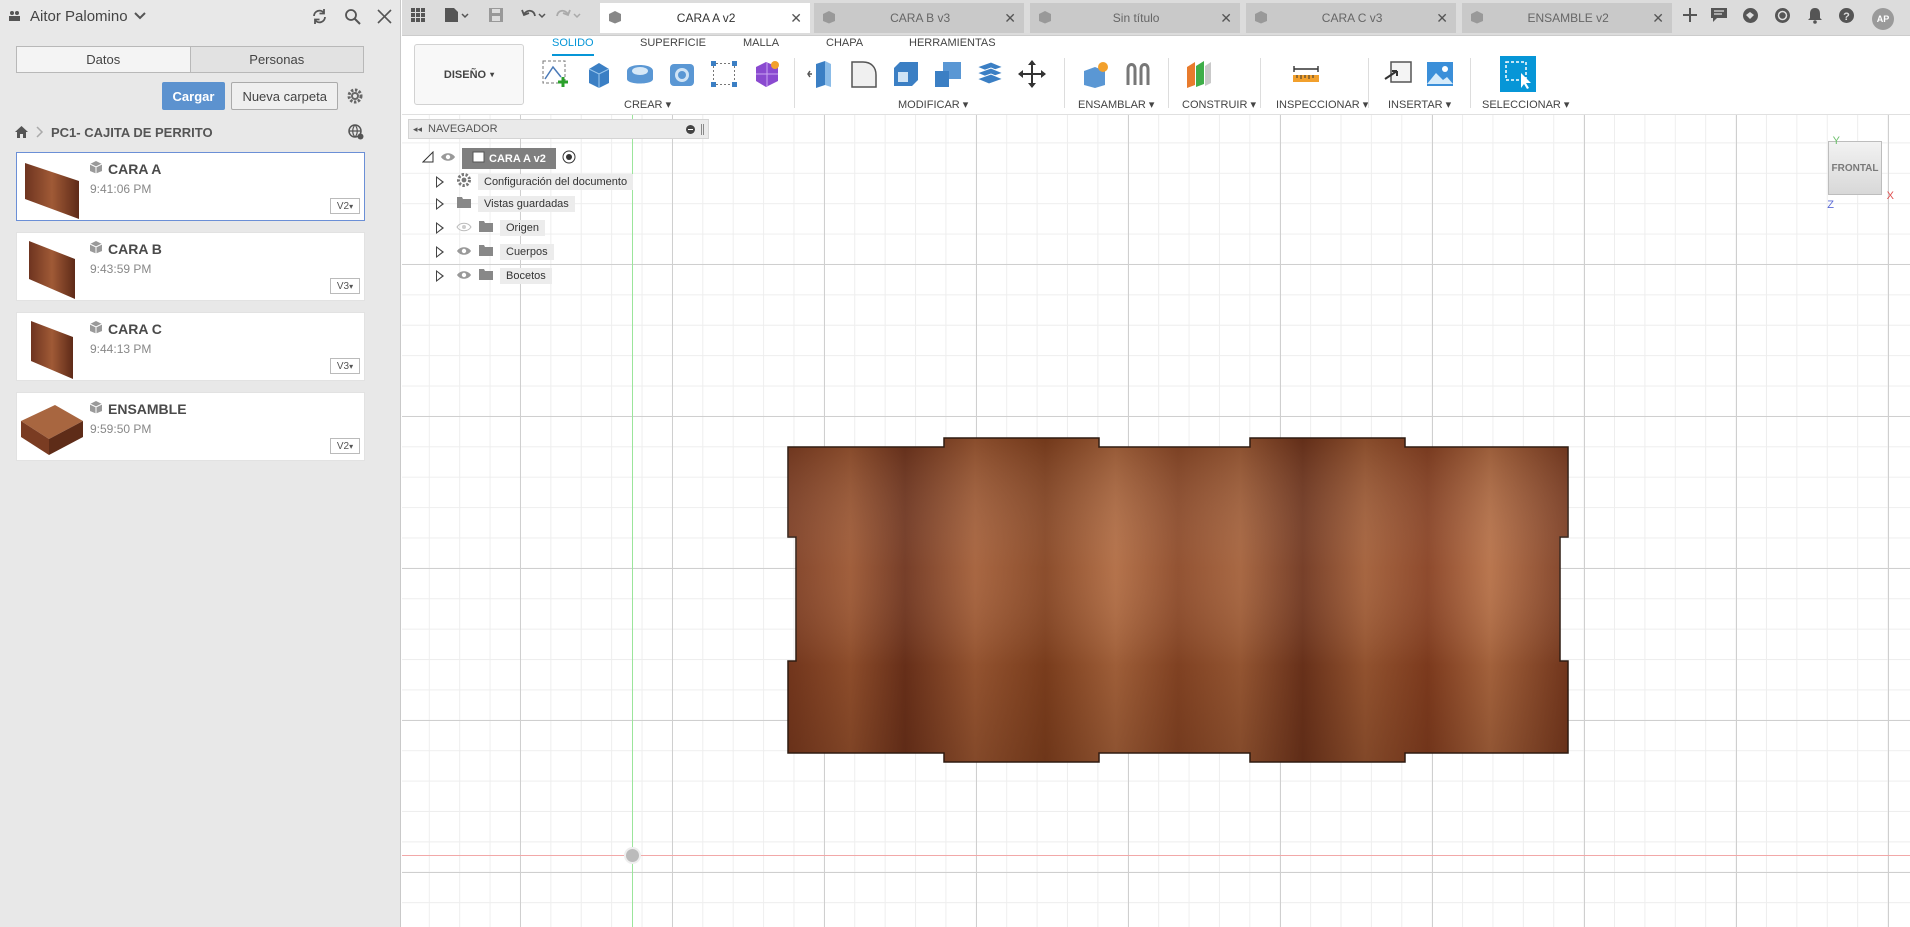 Image resolution: width=1910 pixels, height=927 pixels. What do you see at coordinates (640, 74) in the screenshot?
I see `revolve-icon` at bounding box center [640, 74].